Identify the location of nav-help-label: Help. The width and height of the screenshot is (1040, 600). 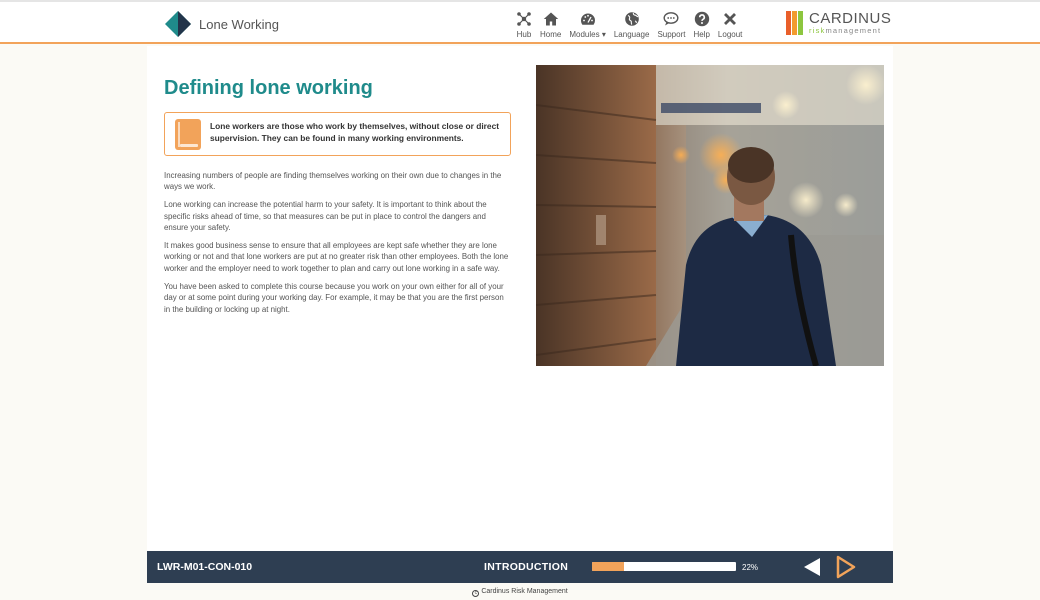
(701, 34).